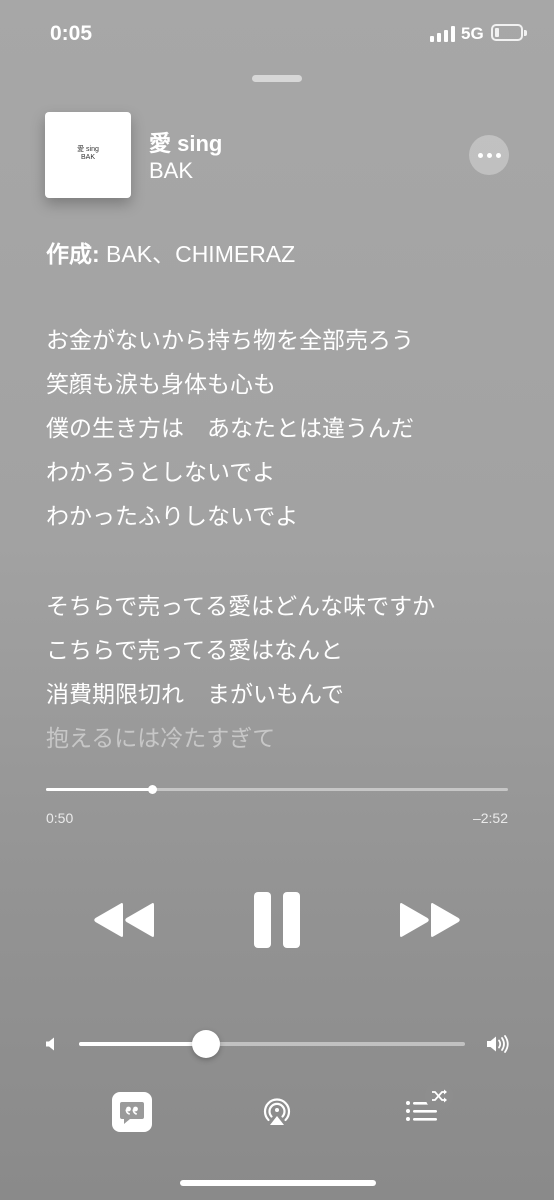 The height and width of the screenshot is (1200, 554). I want to click on credits-label: 作成:, so click(73, 254).